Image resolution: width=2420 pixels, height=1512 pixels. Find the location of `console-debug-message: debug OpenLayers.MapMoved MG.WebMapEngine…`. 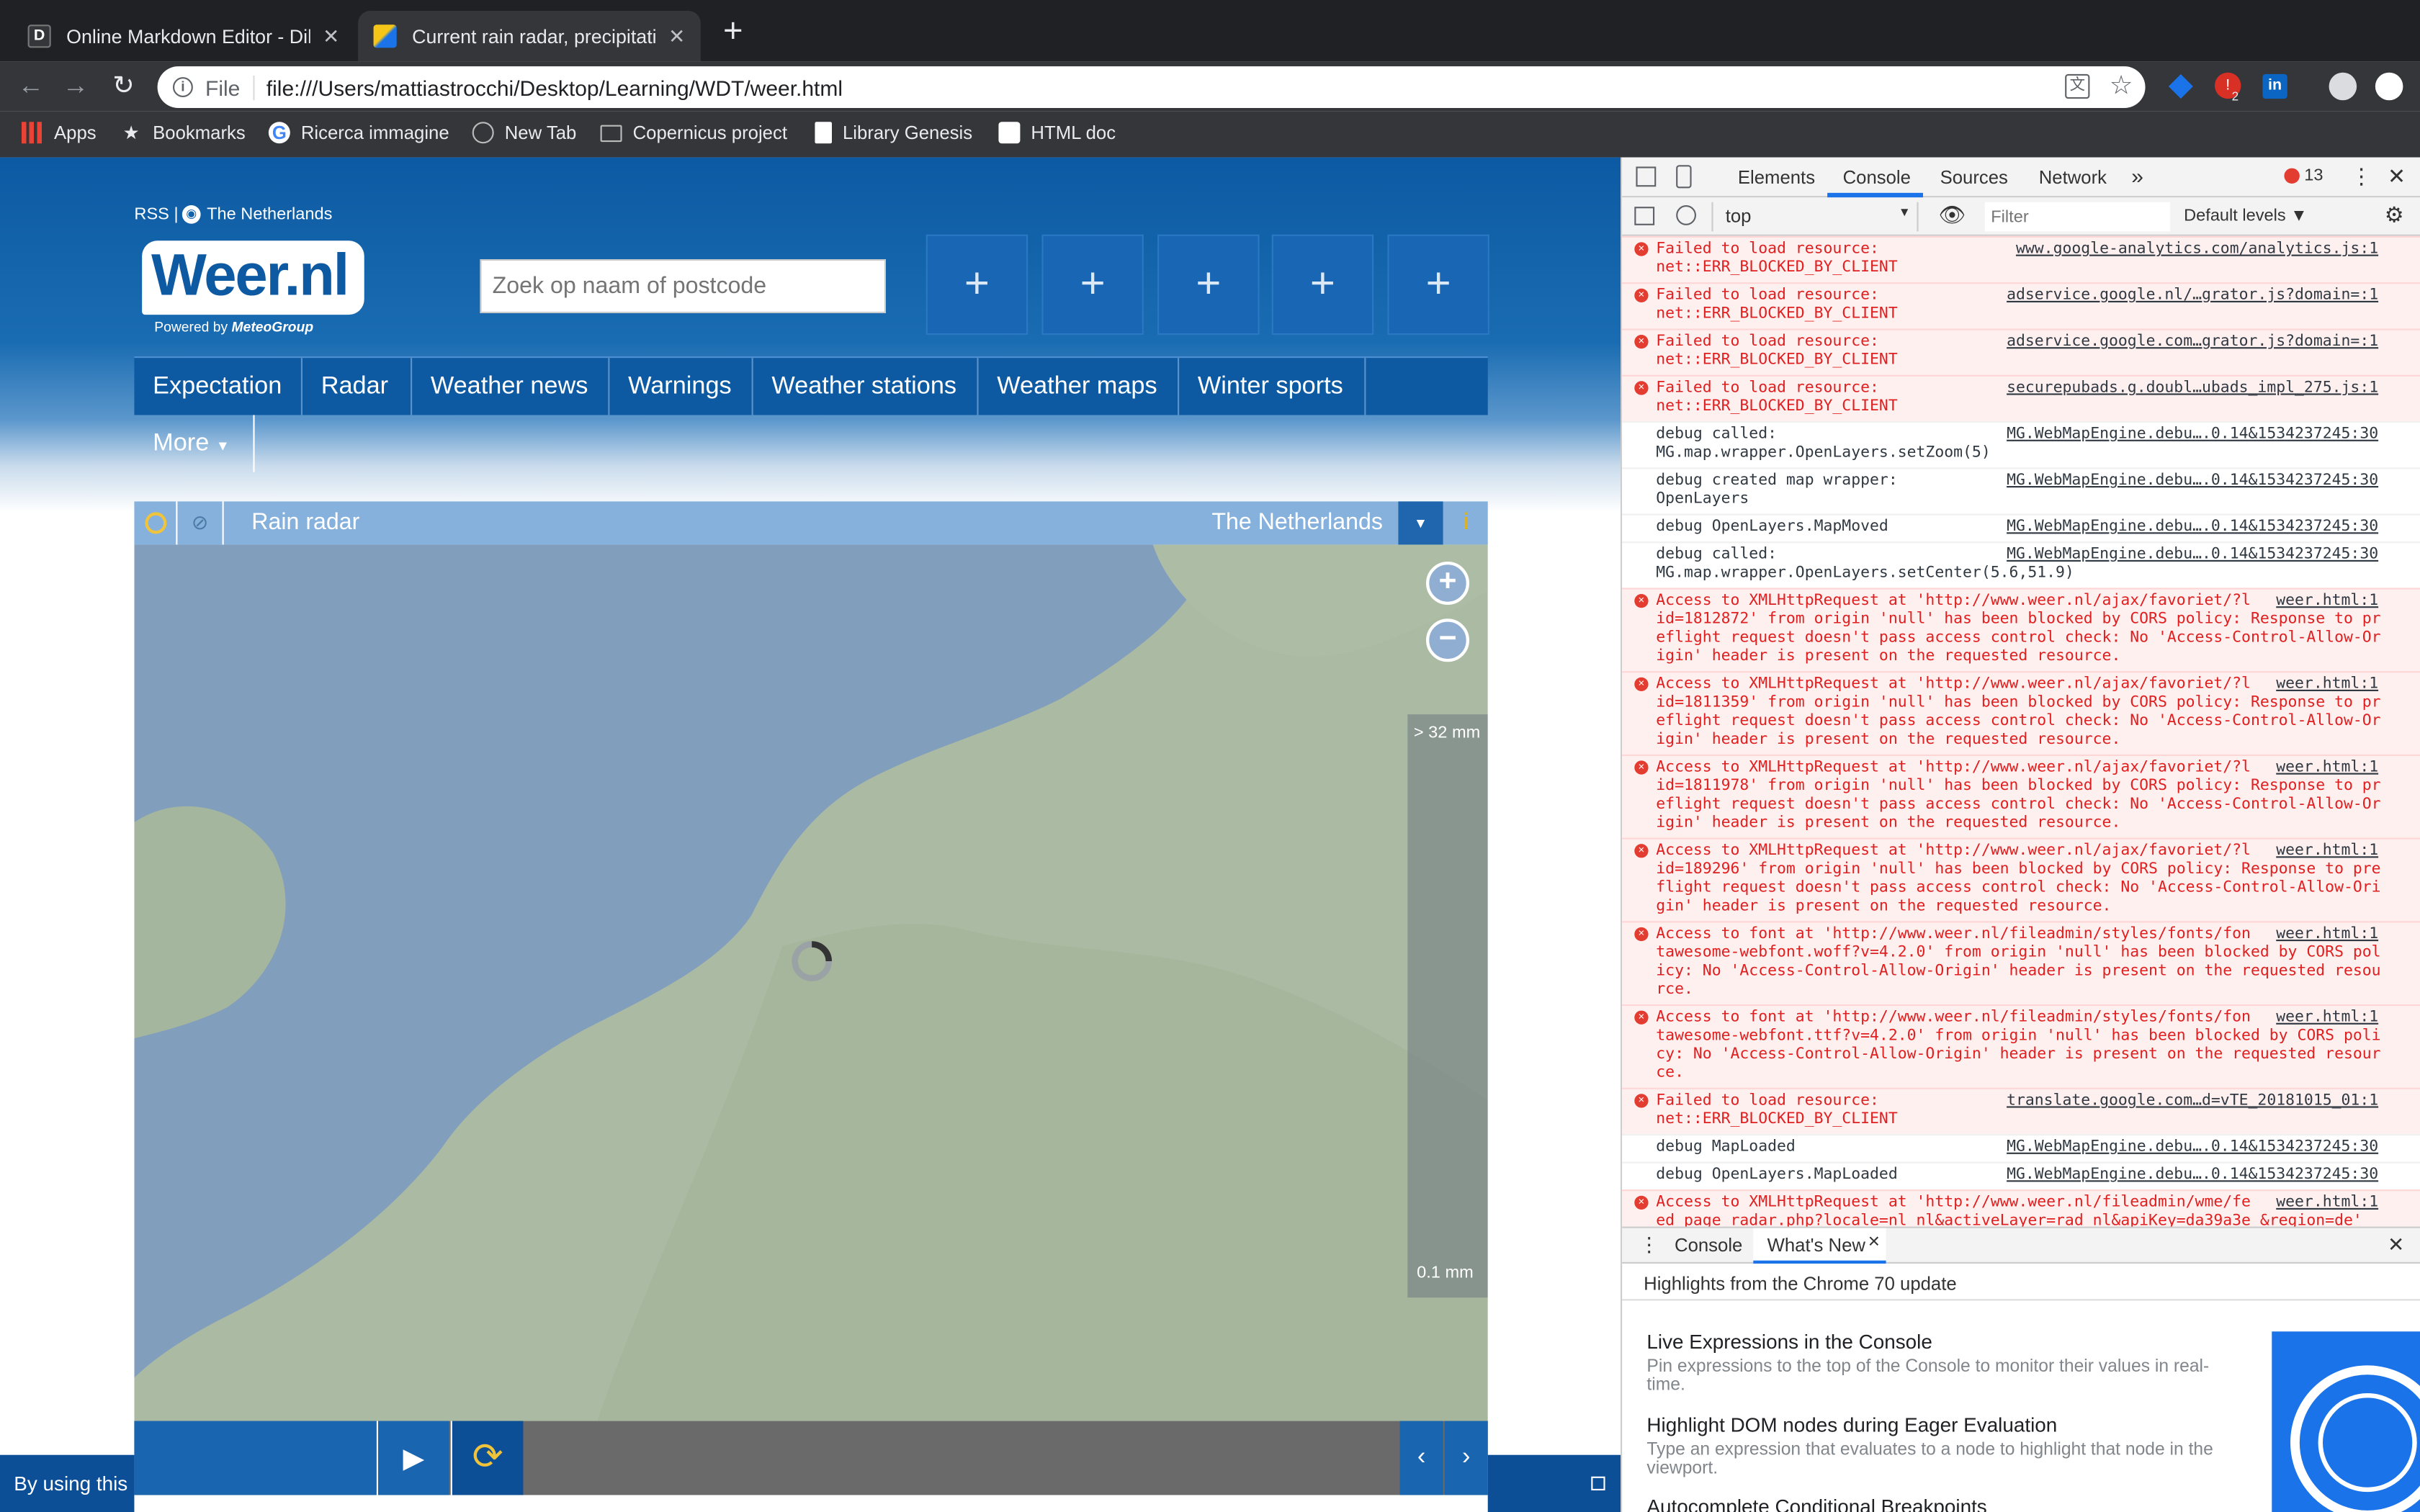

console-debug-message: debug OpenLayers.MapMoved MG.WebMapEngine… is located at coordinates (2021, 527).